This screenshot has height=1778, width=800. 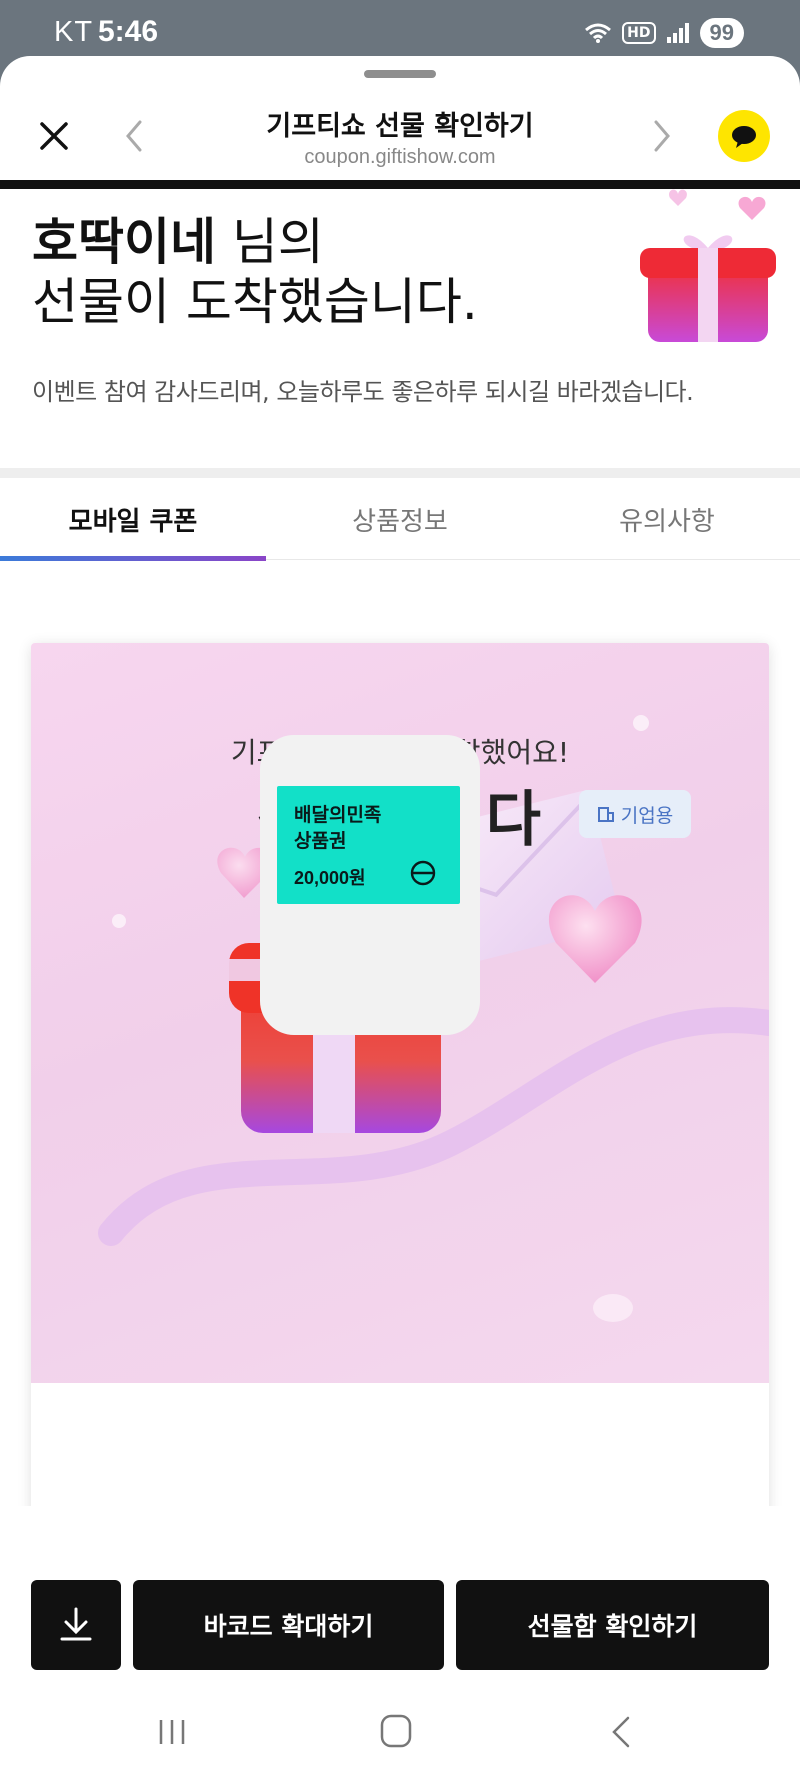 I want to click on section-separator, so click(x=400, y=473).